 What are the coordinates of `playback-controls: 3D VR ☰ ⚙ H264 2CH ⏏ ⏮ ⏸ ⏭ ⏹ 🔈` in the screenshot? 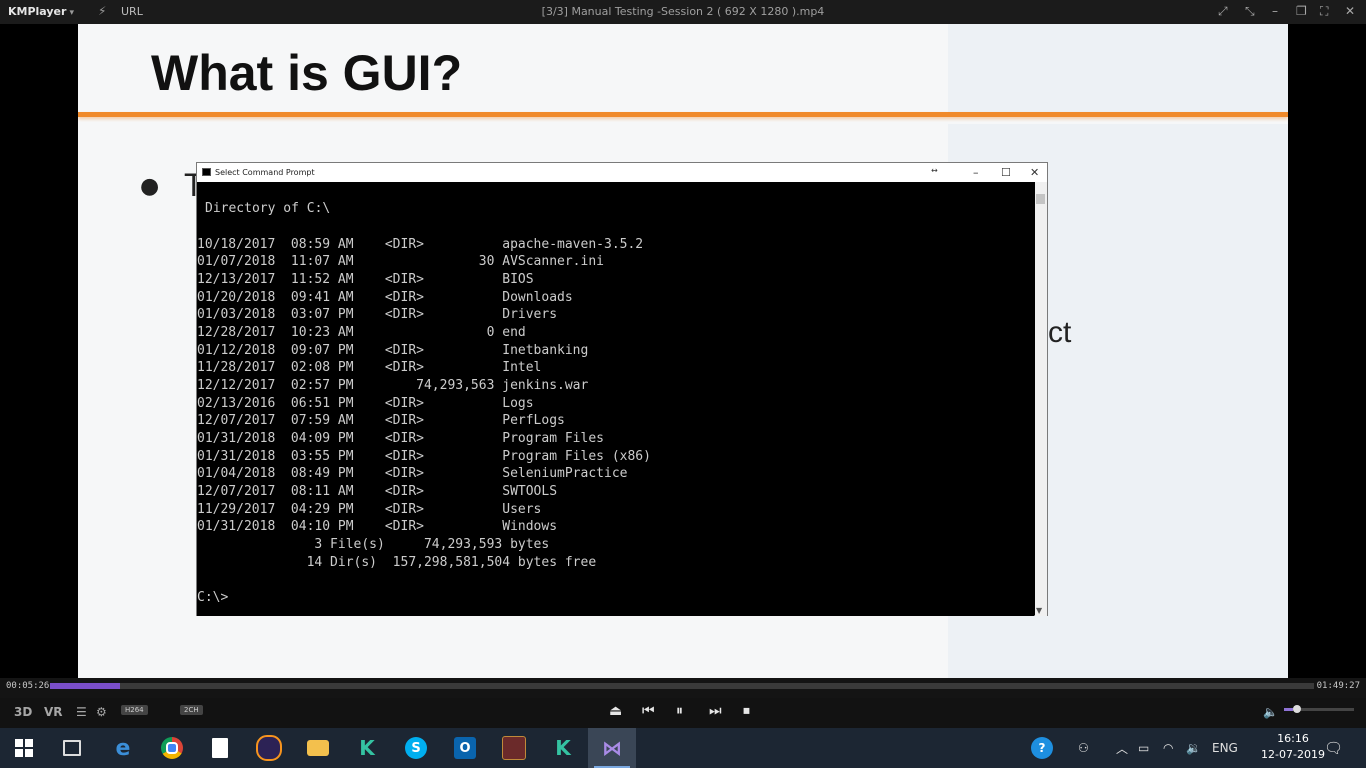 It's located at (683, 713).